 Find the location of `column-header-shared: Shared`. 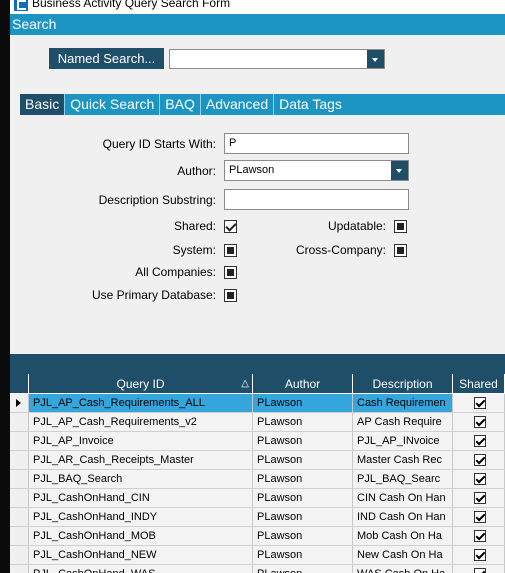

column-header-shared: Shared is located at coordinates (479, 383).